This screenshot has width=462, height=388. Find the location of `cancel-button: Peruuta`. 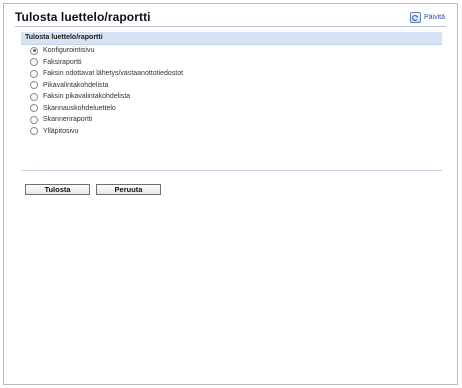

cancel-button: Peruuta is located at coordinates (128, 189).